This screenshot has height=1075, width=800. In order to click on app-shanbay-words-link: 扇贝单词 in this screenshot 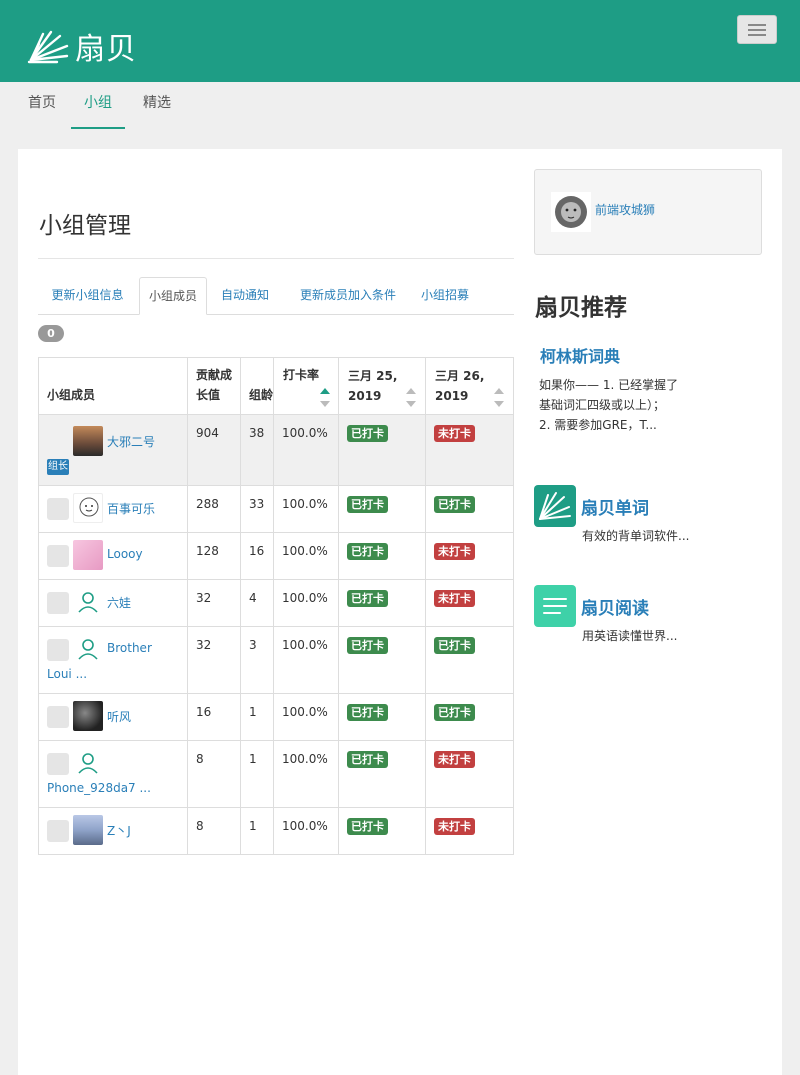, I will do `click(615, 506)`.